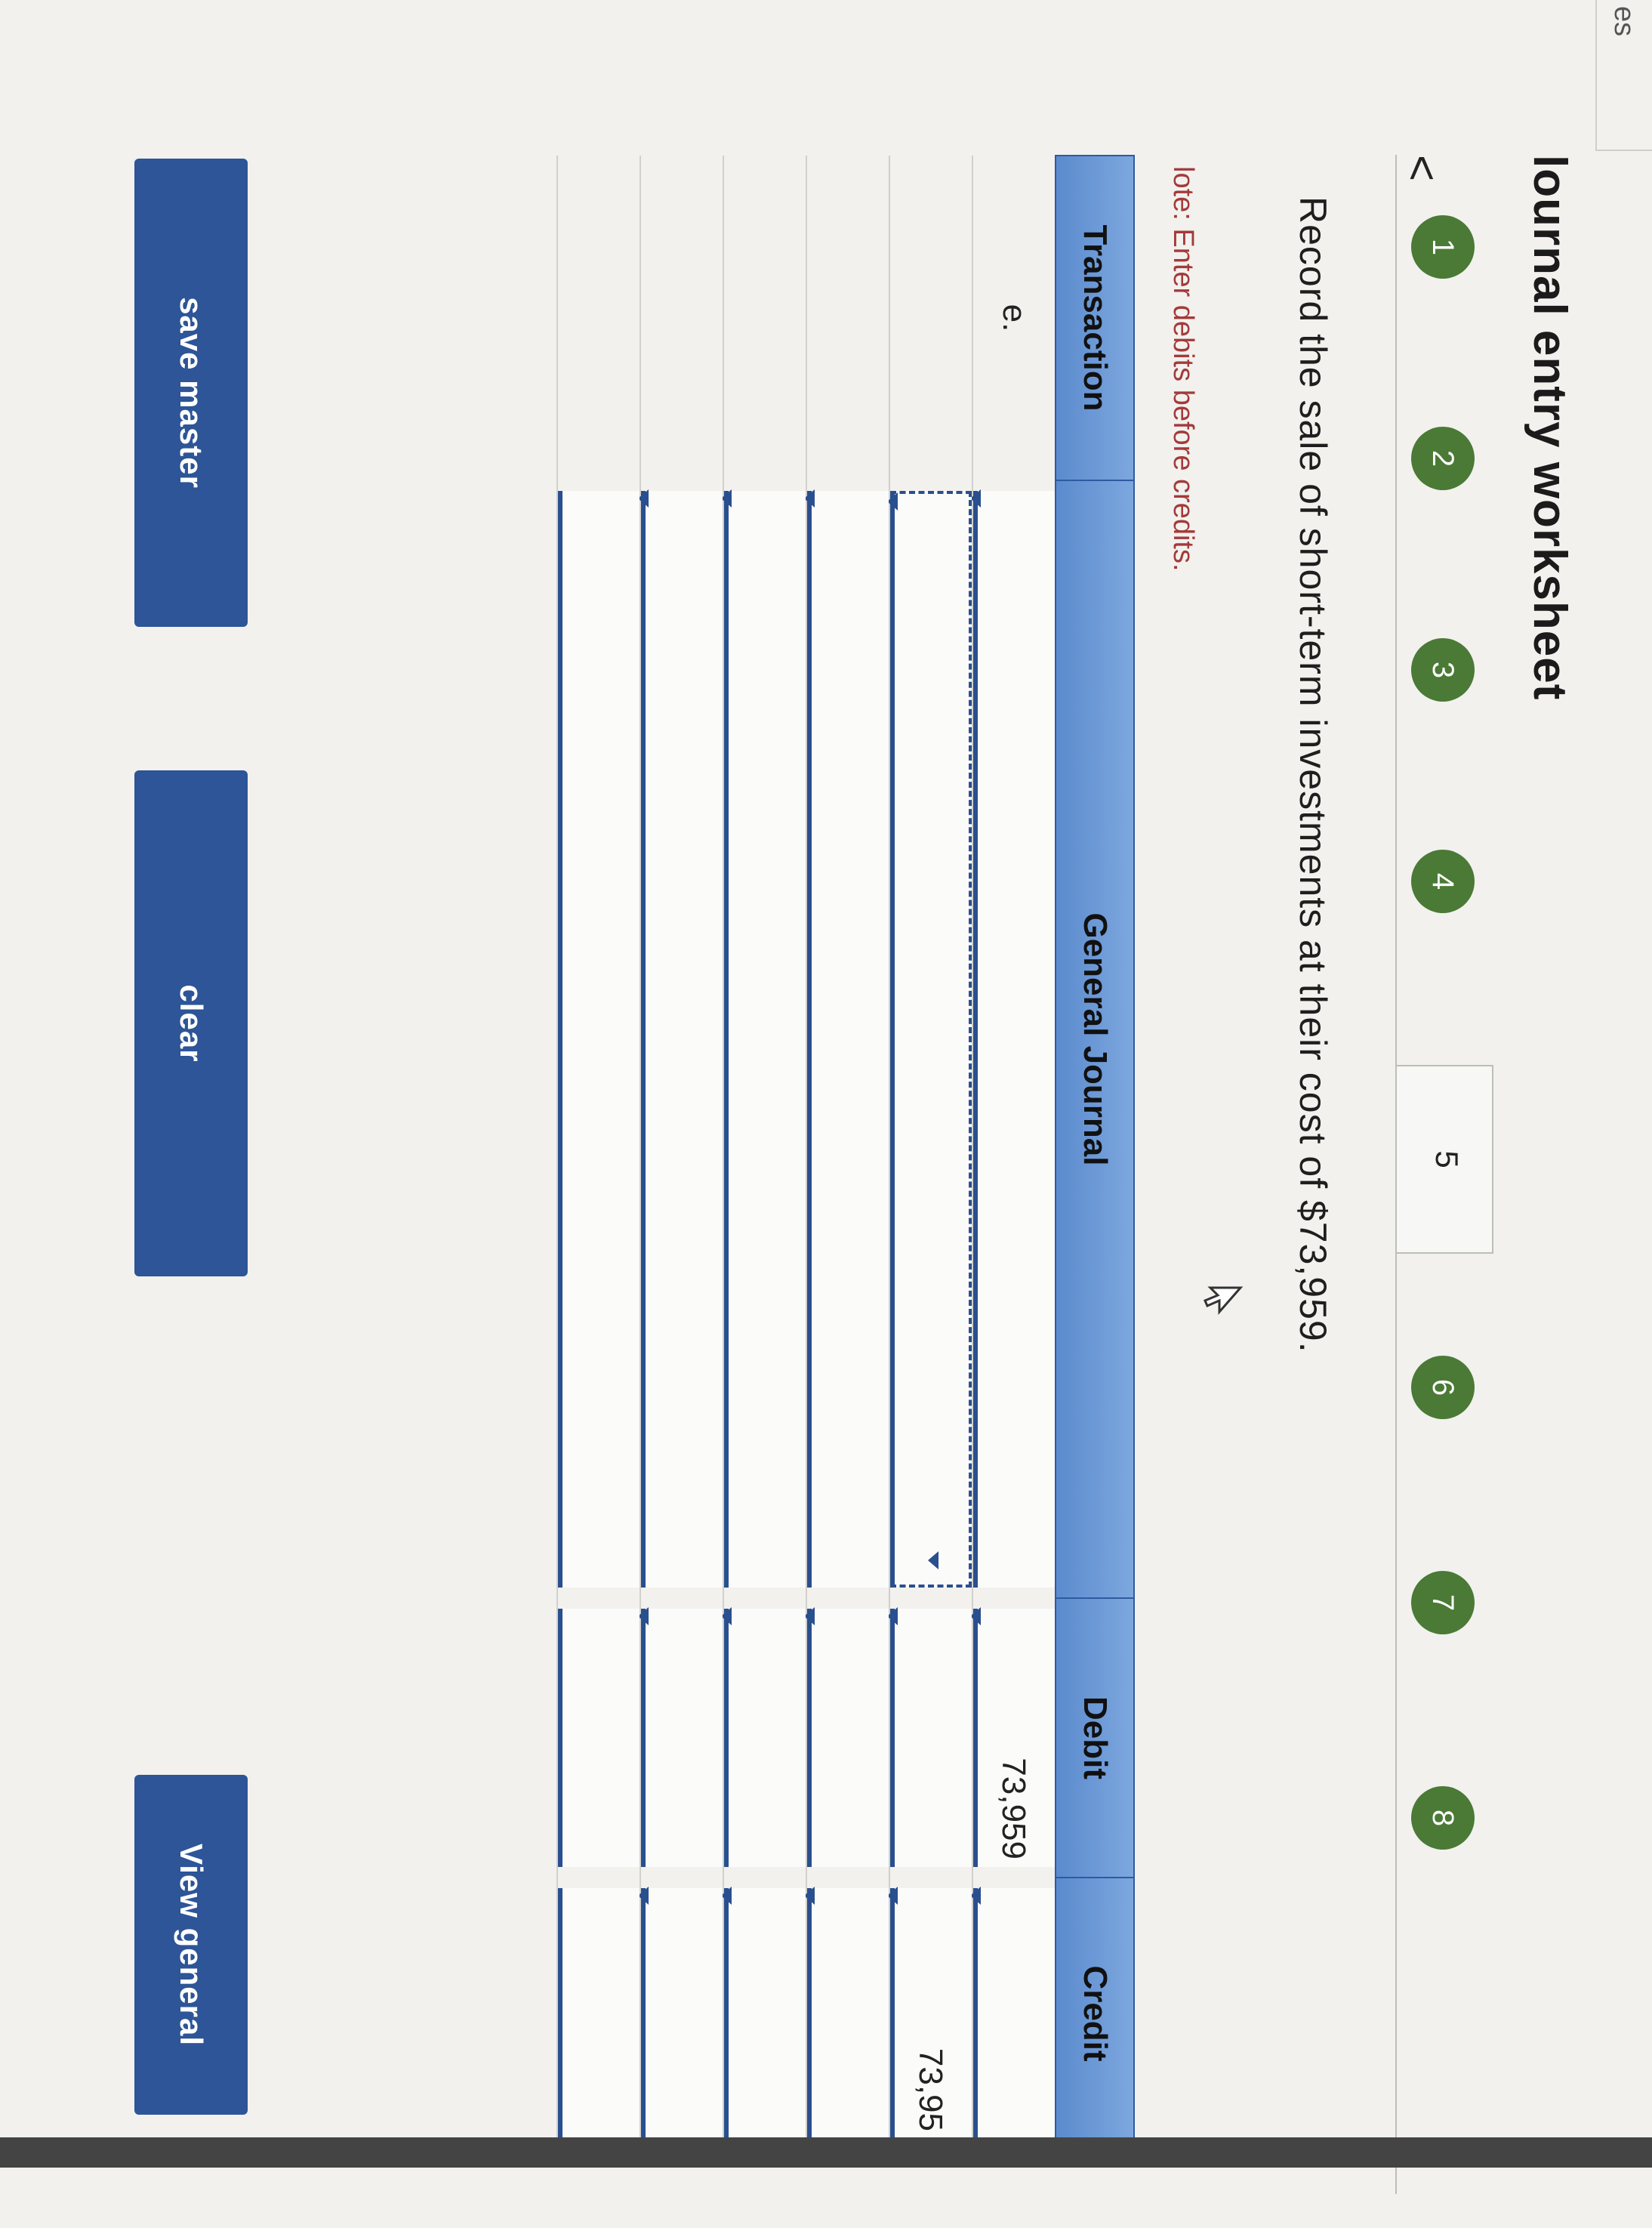  What do you see at coordinates (1224, 1300) in the screenshot?
I see `mouse-cursor-icon` at bounding box center [1224, 1300].